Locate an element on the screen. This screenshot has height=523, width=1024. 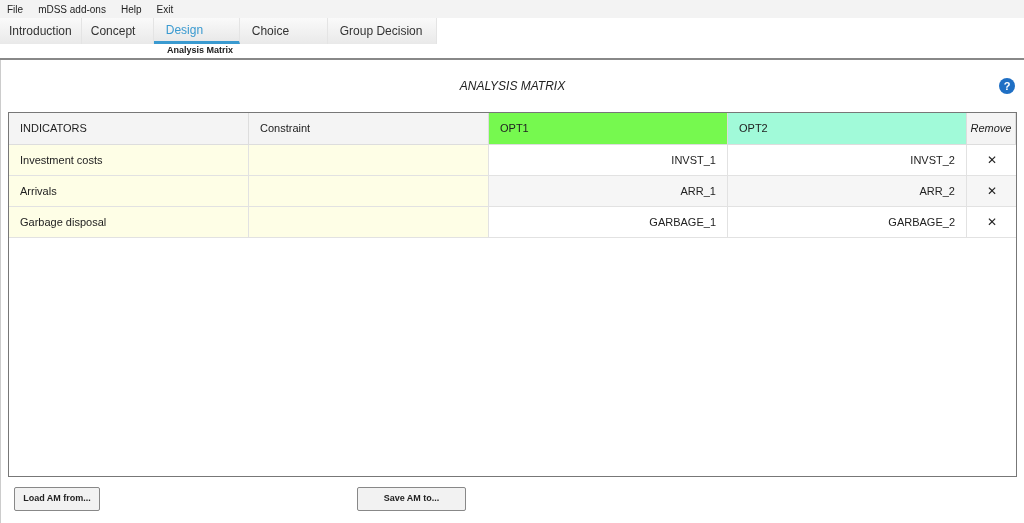
tab: Group Decision is located at coordinates (382, 31).